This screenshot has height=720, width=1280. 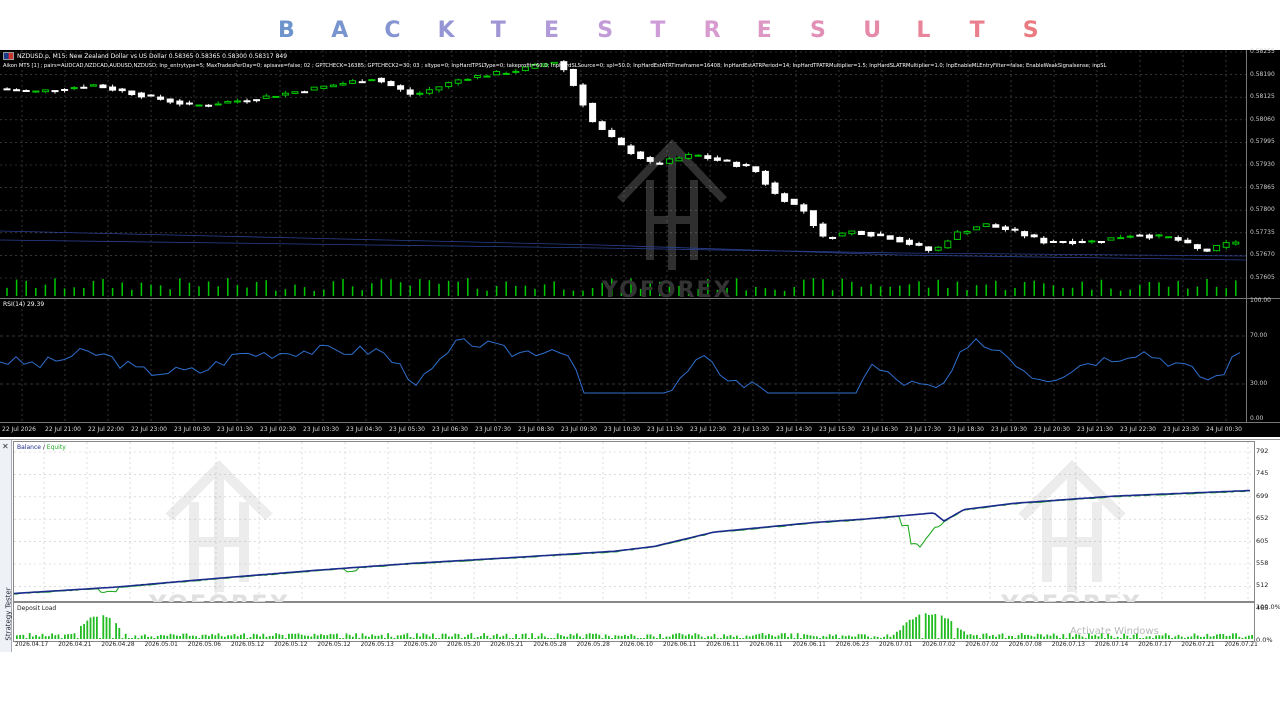 I want to click on deposit-load-pane: Deposit Load, so click(x=634, y=622).